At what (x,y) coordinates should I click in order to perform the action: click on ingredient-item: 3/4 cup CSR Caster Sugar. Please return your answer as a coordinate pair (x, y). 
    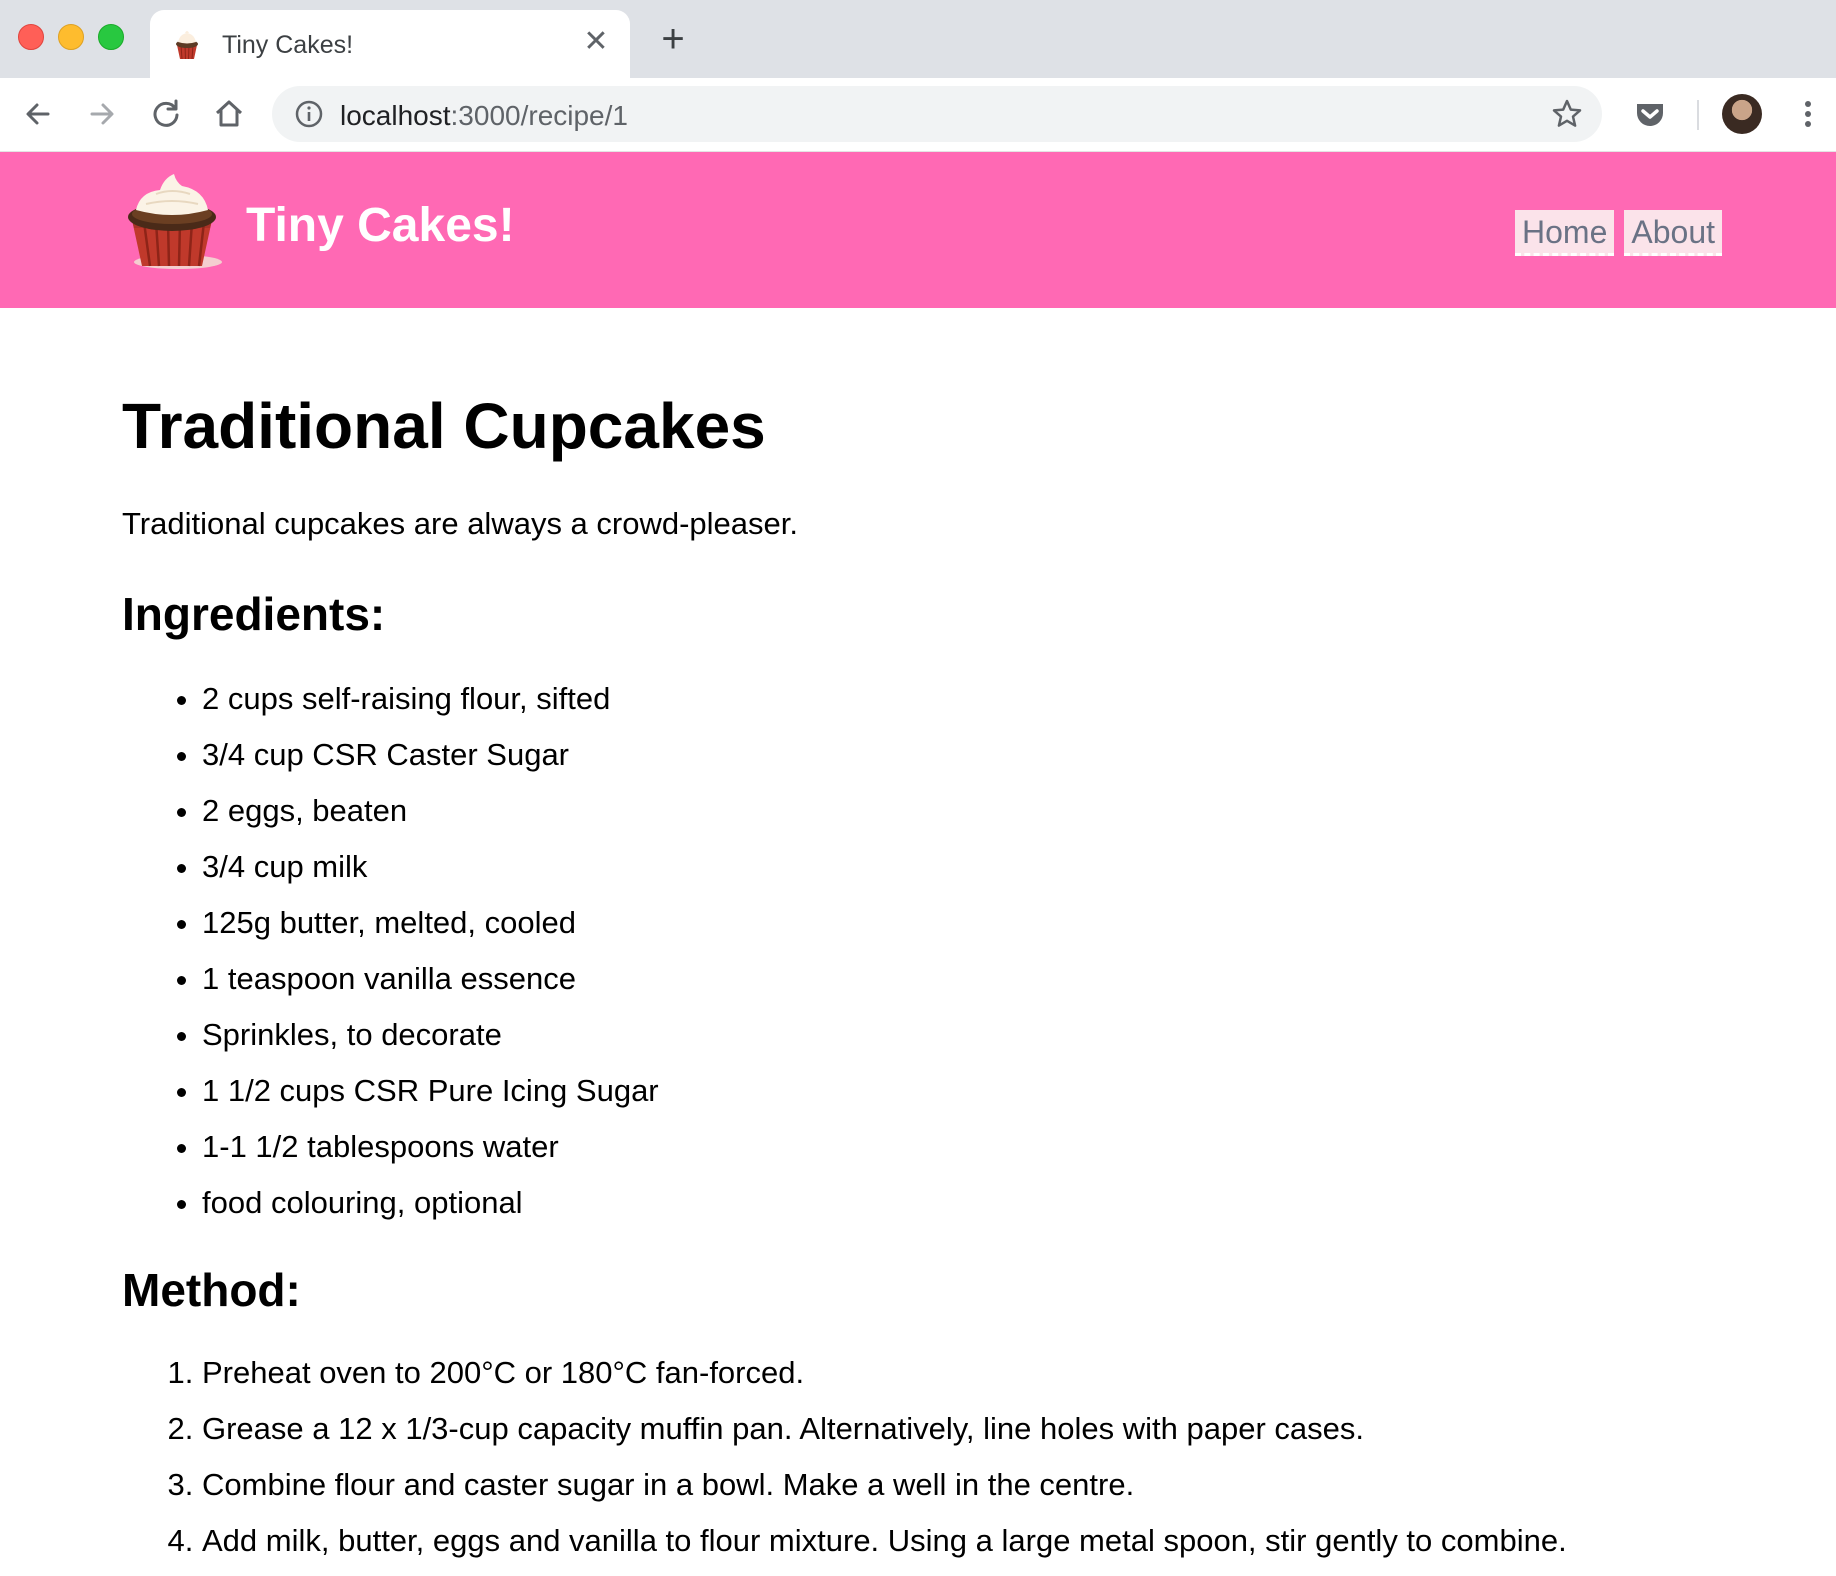
    Looking at the image, I should click on (430, 755).